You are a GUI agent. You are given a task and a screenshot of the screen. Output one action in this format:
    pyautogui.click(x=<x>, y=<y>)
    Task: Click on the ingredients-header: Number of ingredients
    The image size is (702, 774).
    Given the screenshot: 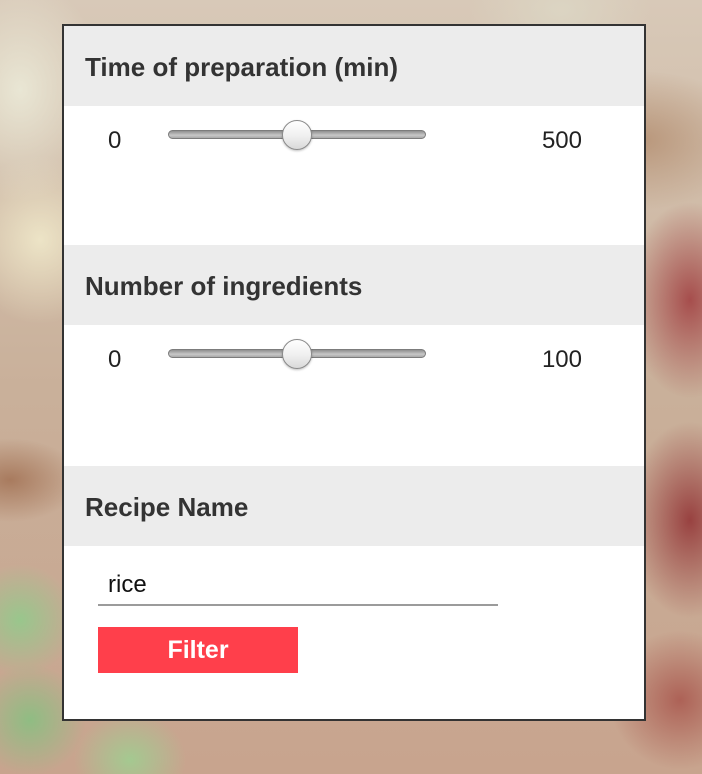 What is the action you would take?
    pyautogui.click(x=354, y=285)
    